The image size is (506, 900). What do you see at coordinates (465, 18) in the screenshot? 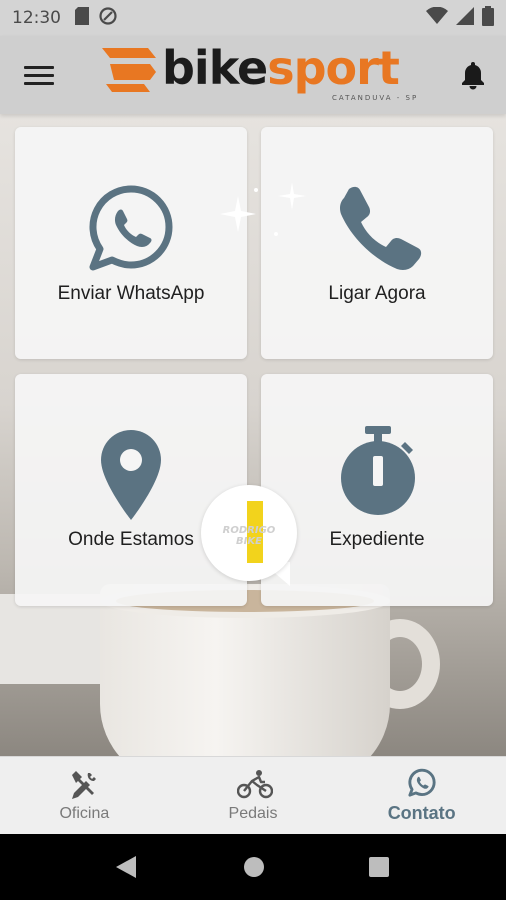
I see `signal-icon` at bounding box center [465, 18].